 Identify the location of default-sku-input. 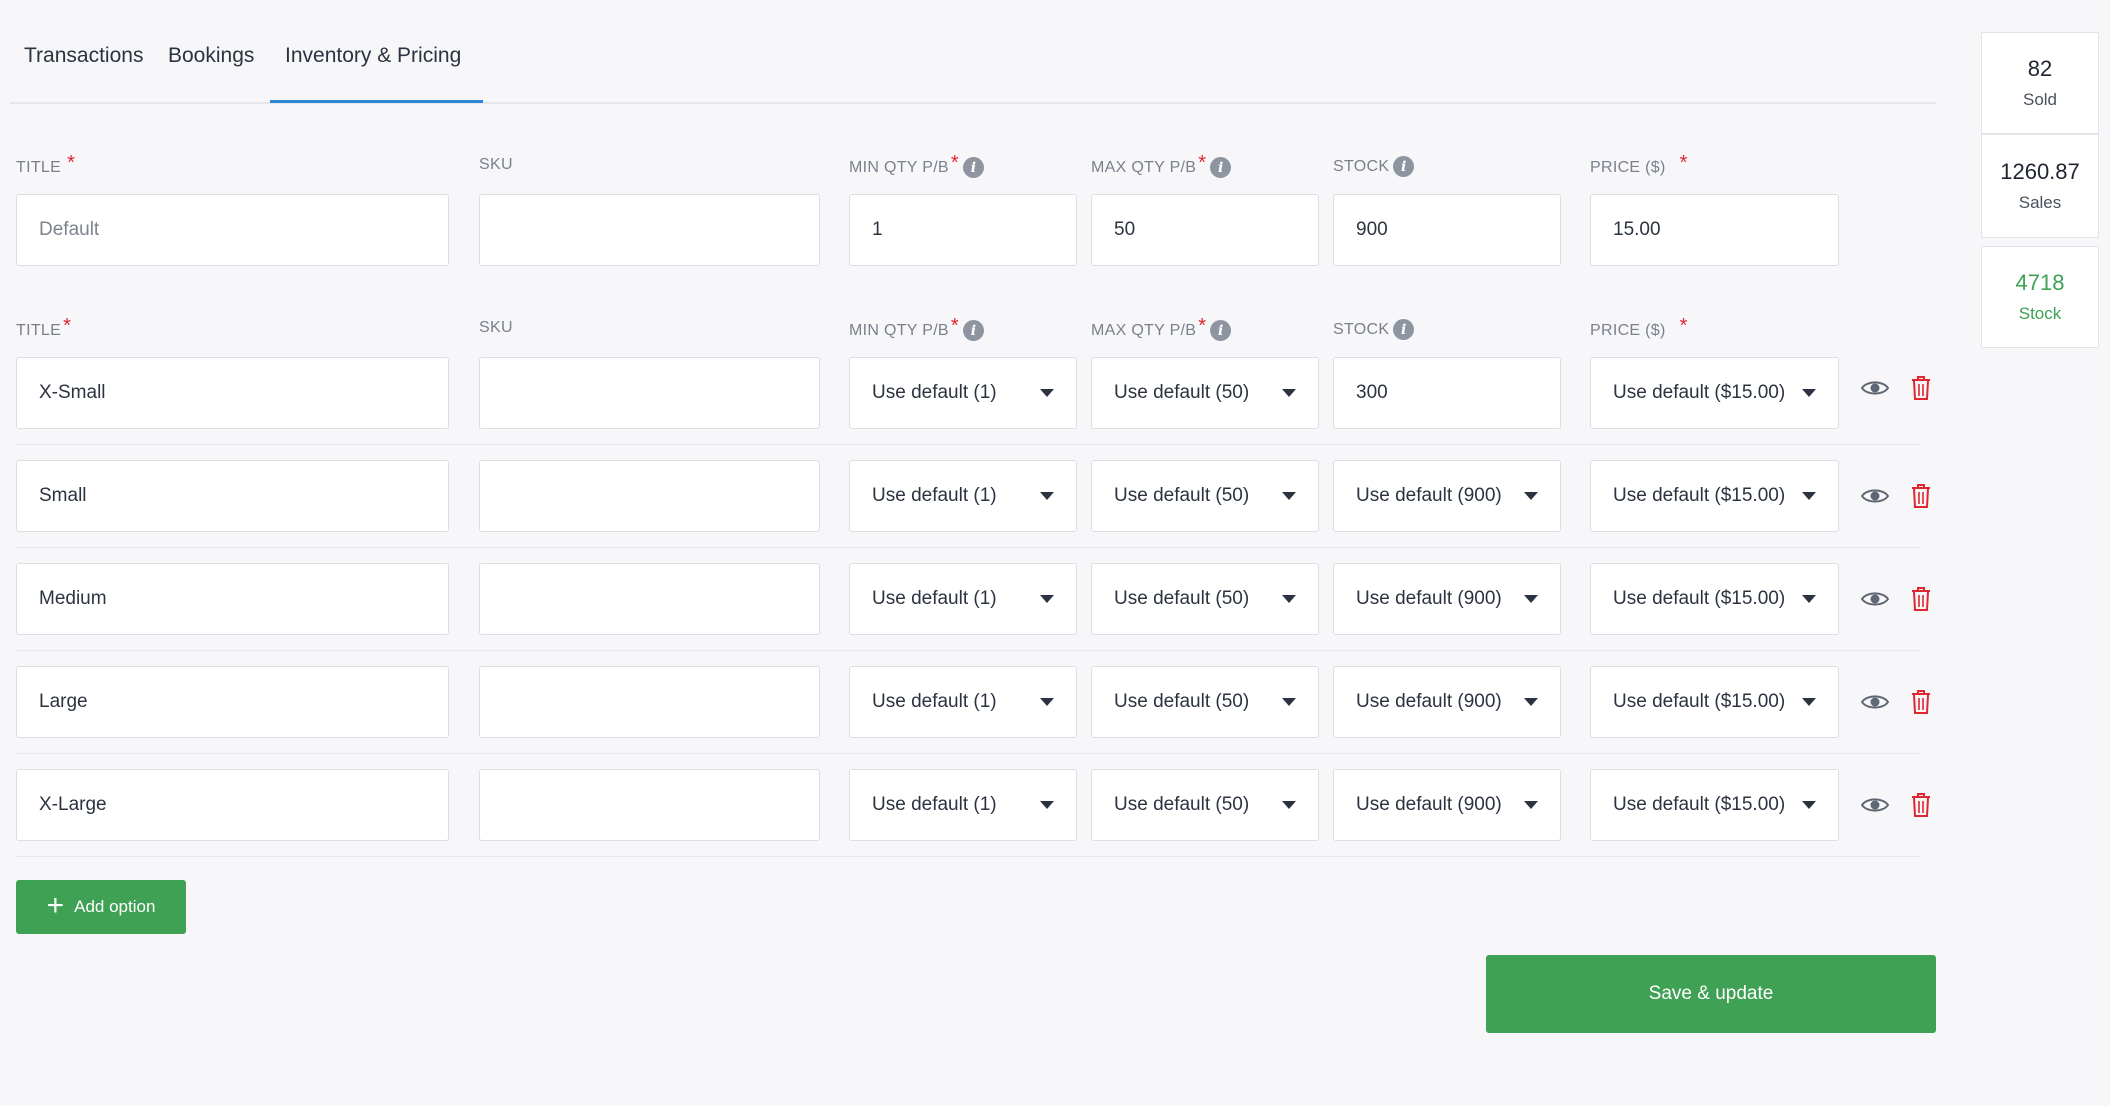
(649, 230).